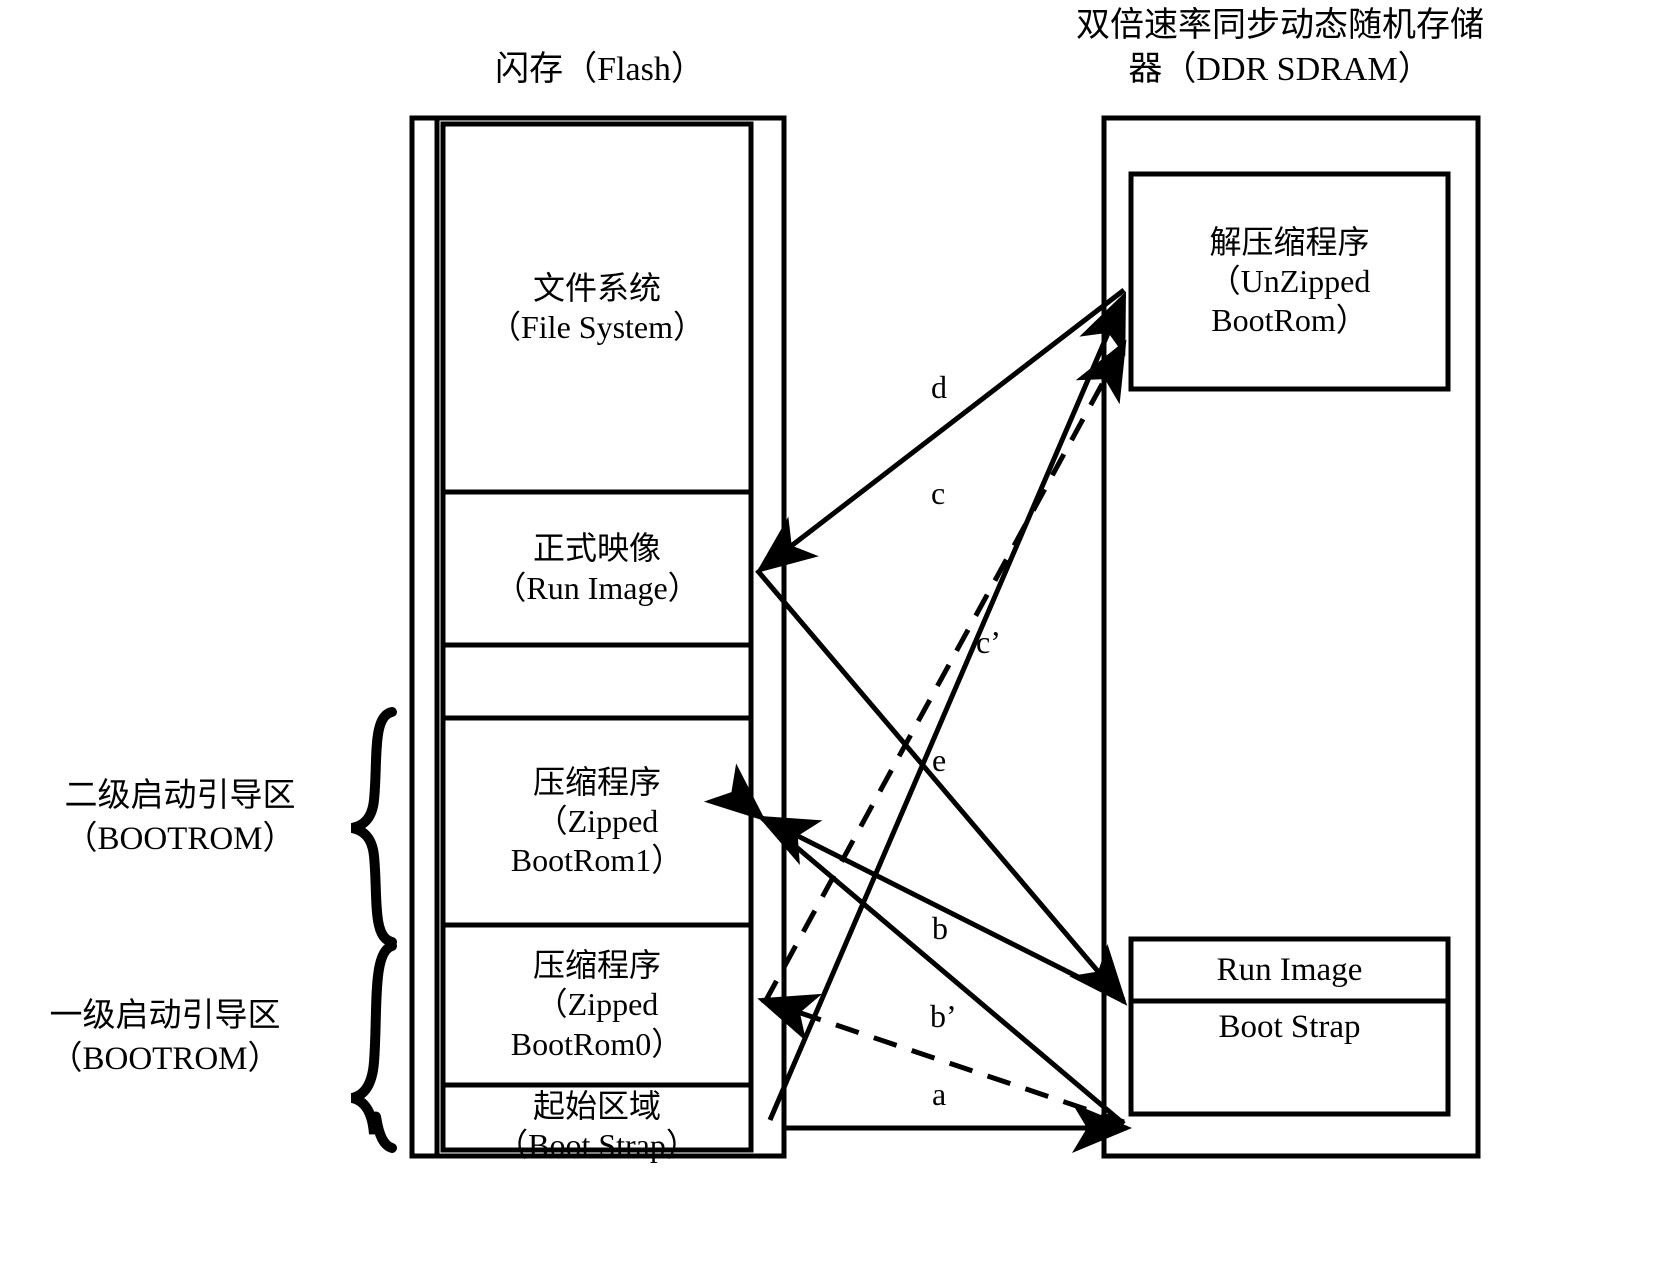 Image resolution: width=1675 pixels, height=1278 pixels. What do you see at coordinates (938, 493) in the screenshot?
I see `arrow-label-c: c` at bounding box center [938, 493].